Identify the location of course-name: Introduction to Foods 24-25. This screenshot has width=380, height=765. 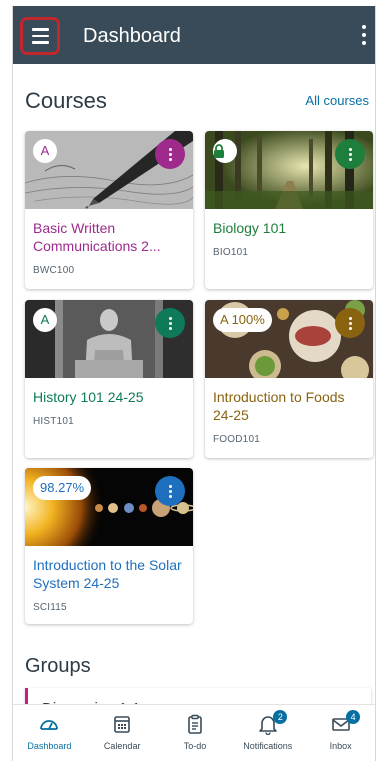
(279, 406).